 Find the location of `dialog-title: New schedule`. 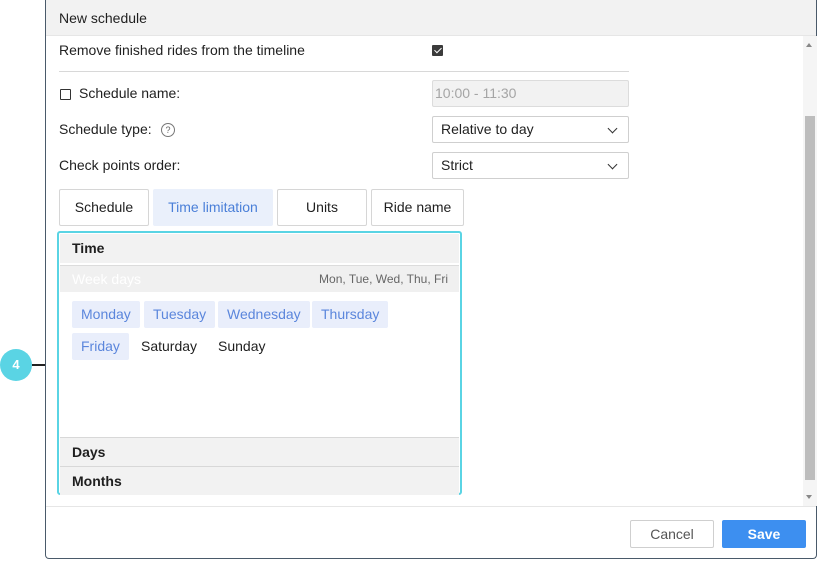

dialog-title: New schedule is located at coordinates (431, 18).